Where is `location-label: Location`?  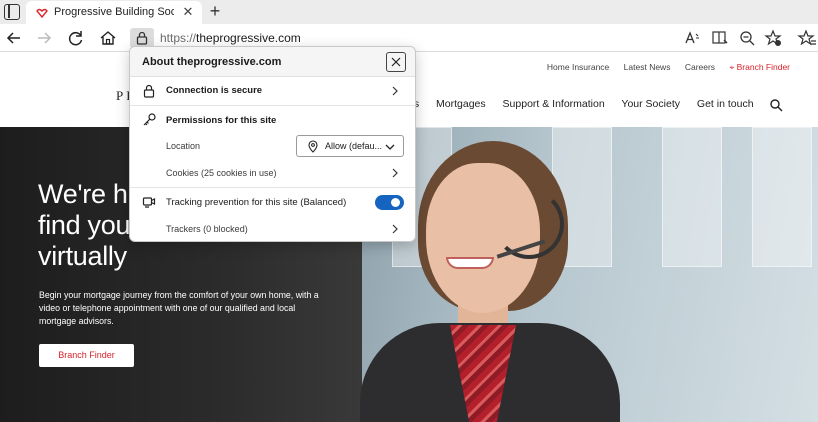
location-label: Location is located at coordinates (183, 146).